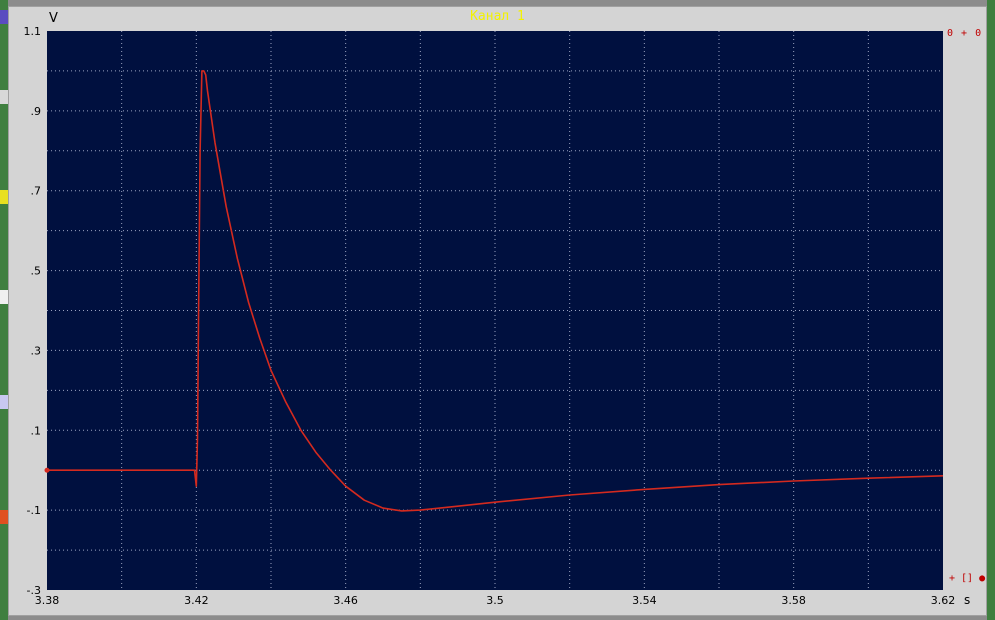  What do you see at coordinates (53, 18) in the screenshot?
I see `y-axis-unit: V` at bounding box center [53, 18].